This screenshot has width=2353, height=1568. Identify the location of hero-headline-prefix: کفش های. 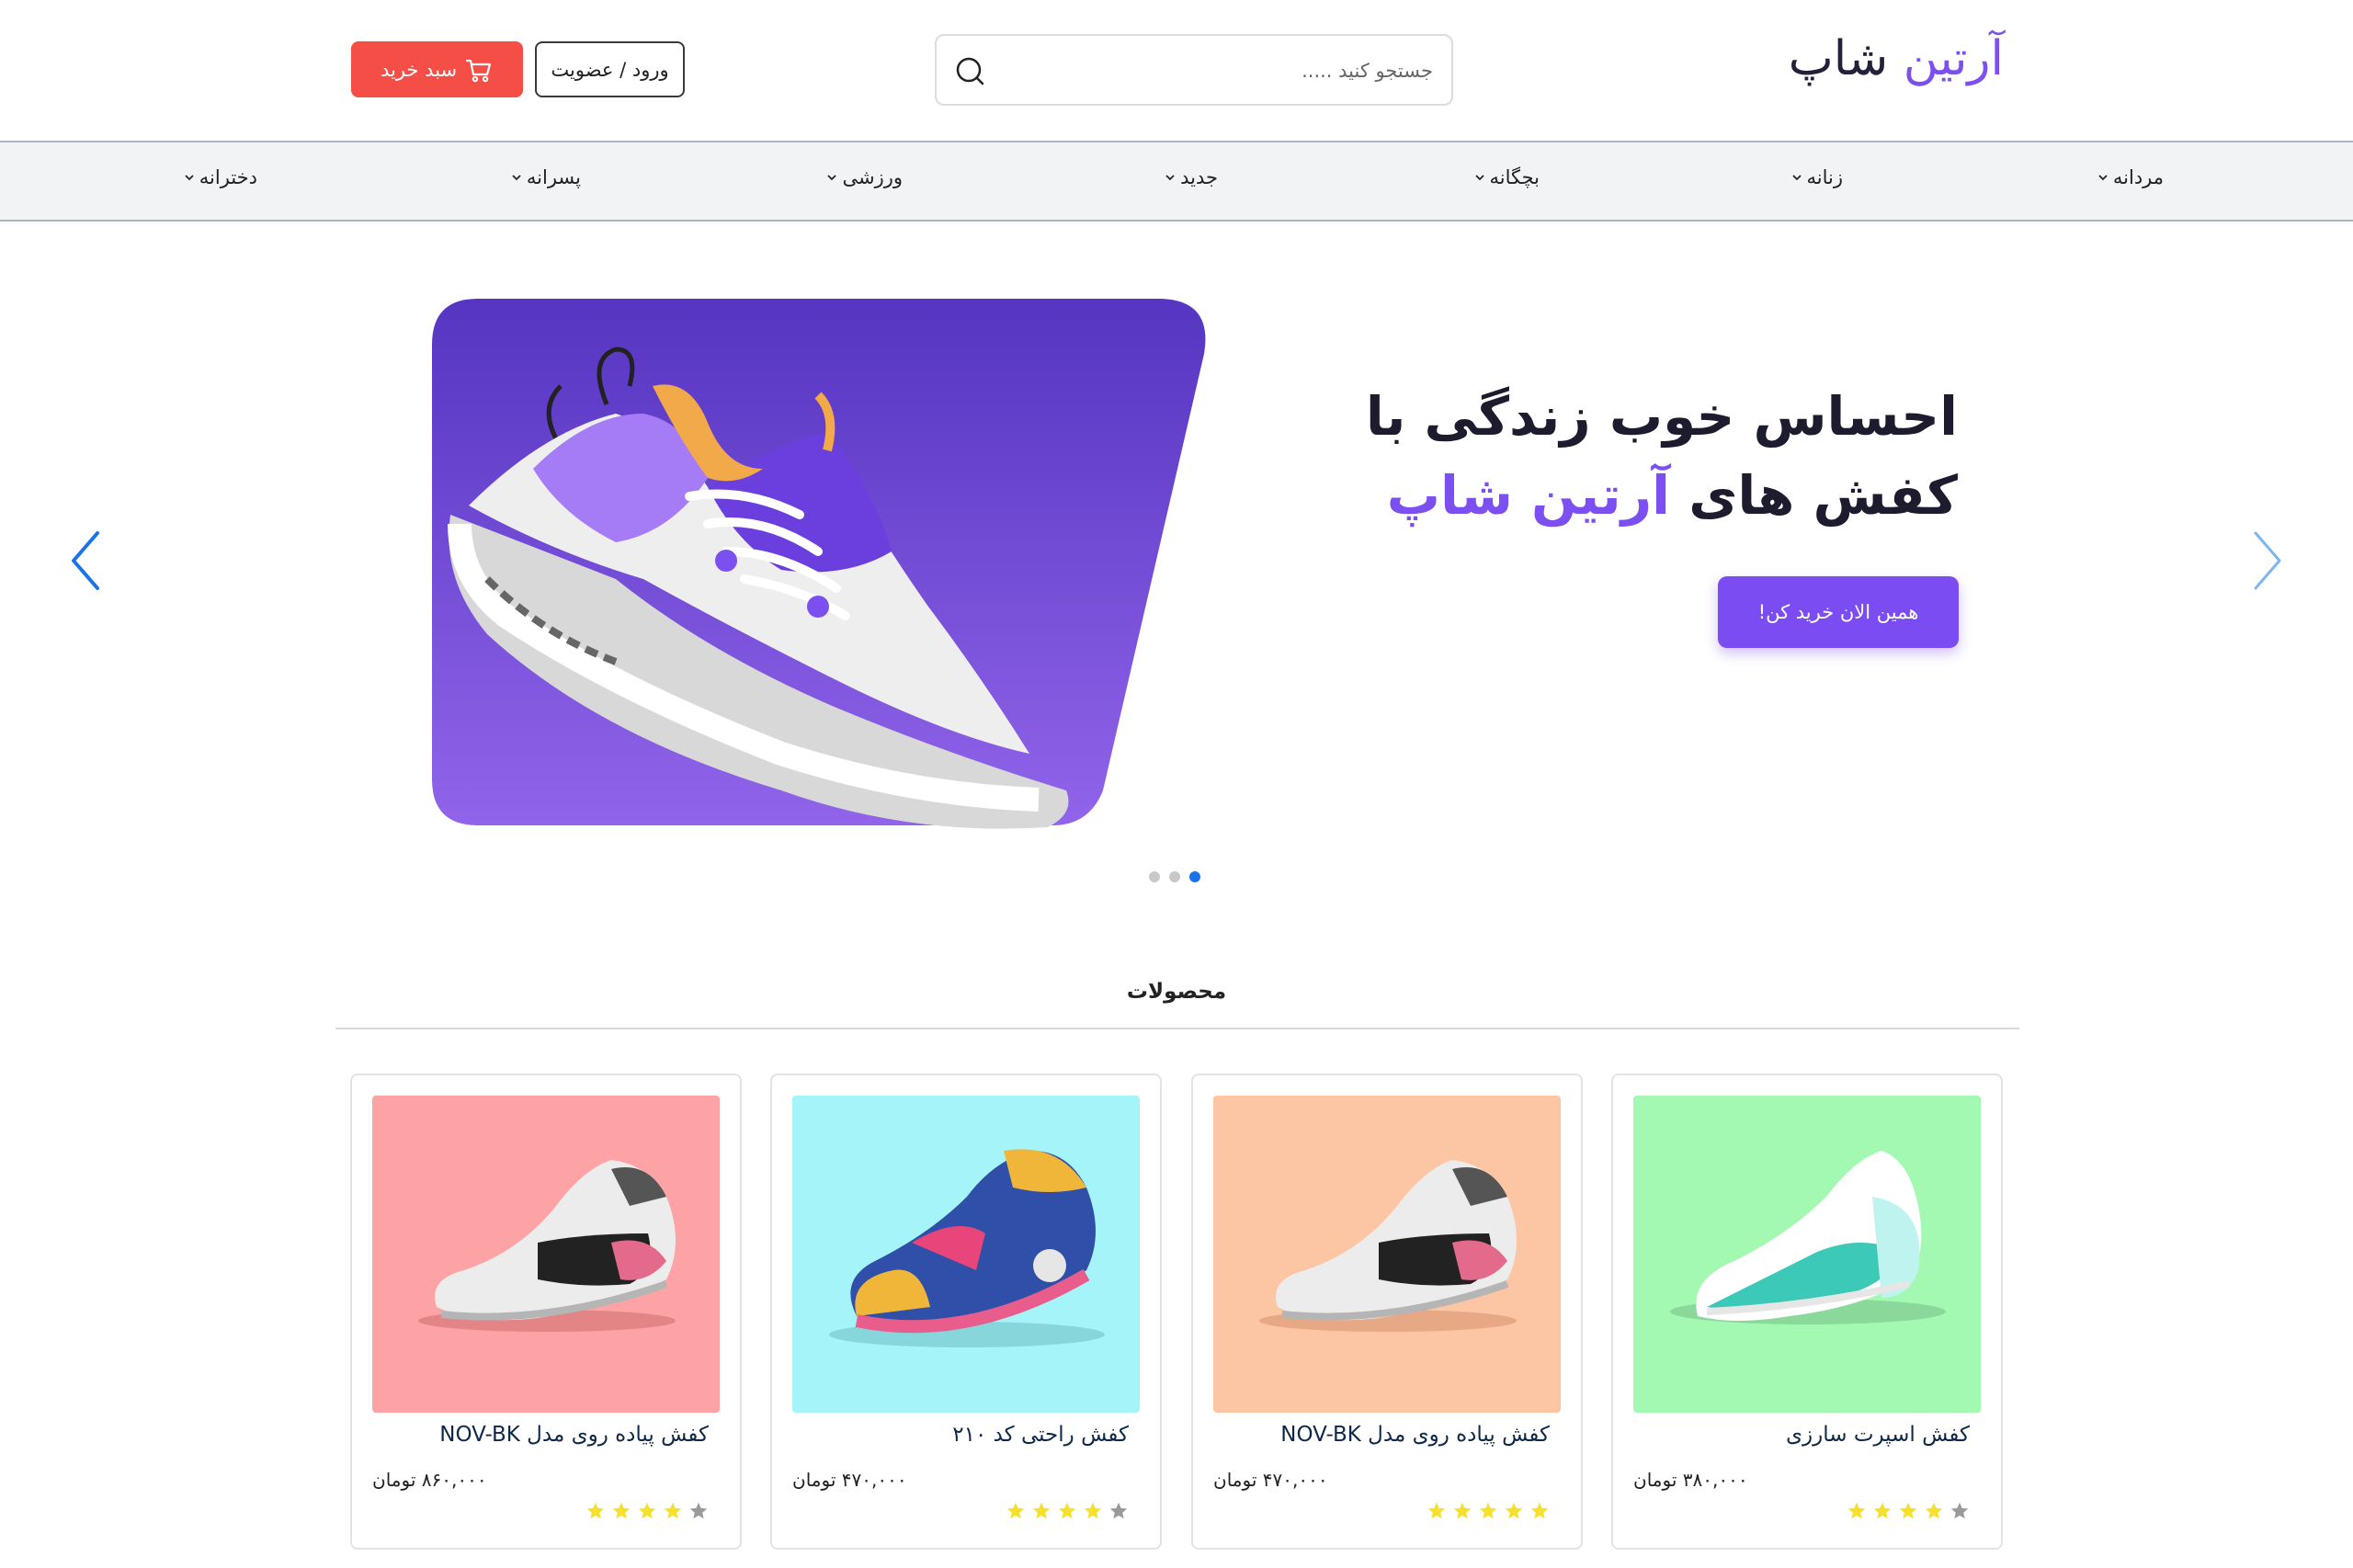
(1823, 495).